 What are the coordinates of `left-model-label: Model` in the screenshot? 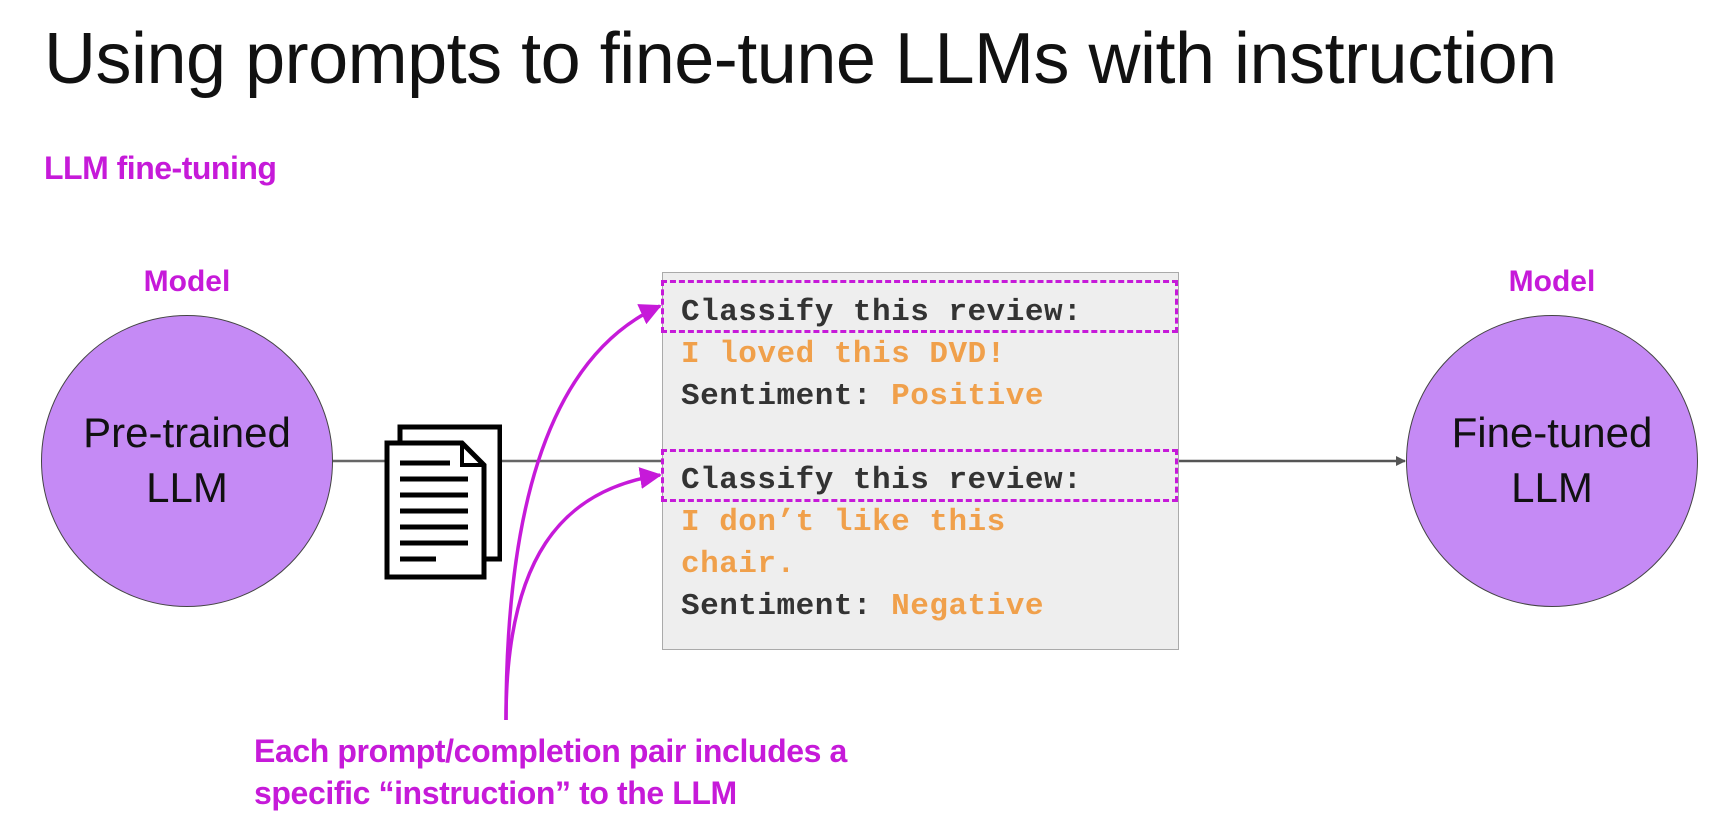 It's located at (187, 281).